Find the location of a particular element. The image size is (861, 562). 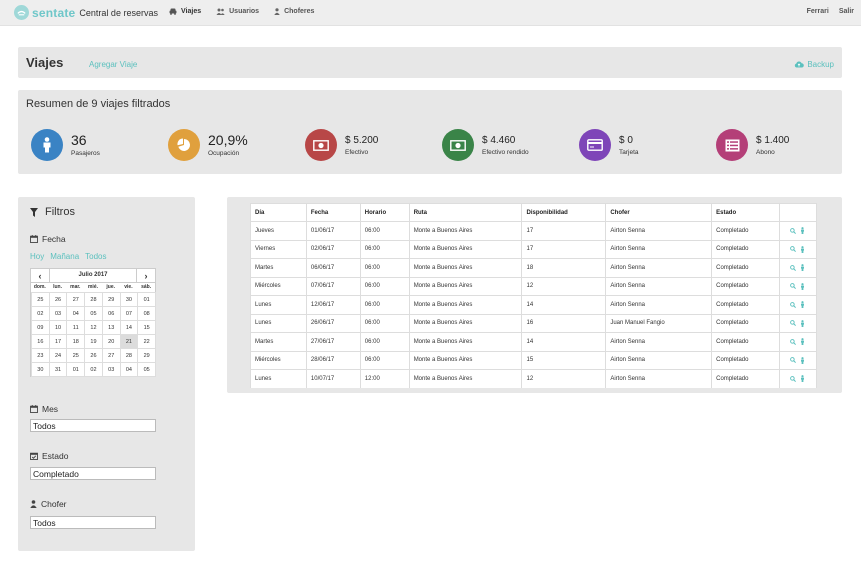

brand: sentate Central de reservas is located at coordinates (86, 12).